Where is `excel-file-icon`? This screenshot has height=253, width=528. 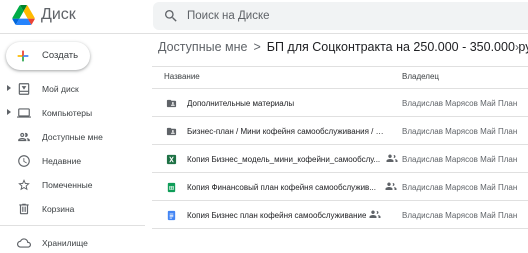
excel-file-icon is located at coordinates (171, 159).